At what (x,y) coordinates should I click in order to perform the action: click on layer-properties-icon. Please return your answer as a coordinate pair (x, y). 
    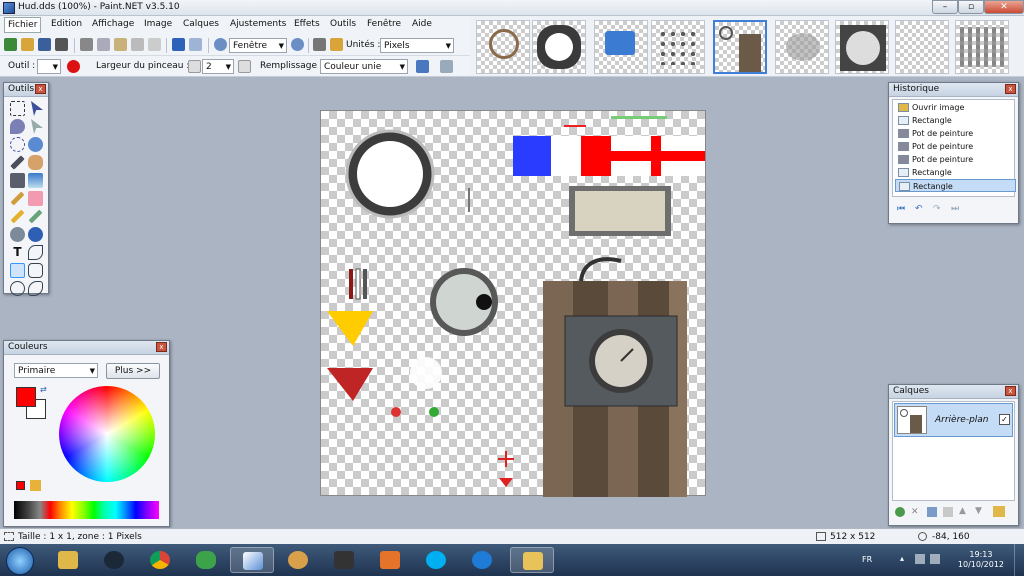
    Looking at the image, I should click on (999, 511).